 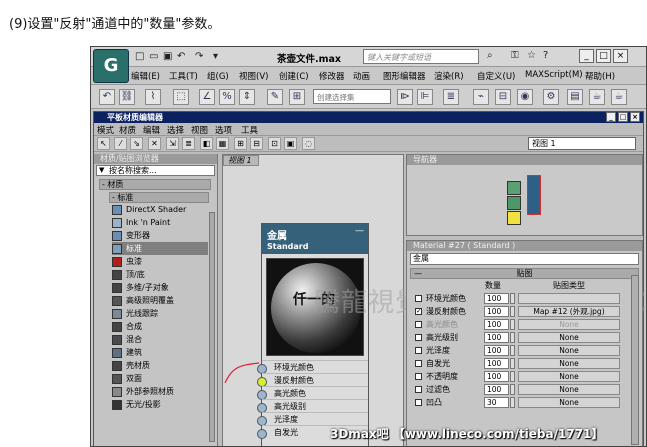 What do you see at coordinates (151, 130) in the screenshot?
I see `slate-menu-edit: 编辑` at bounding box center [151, 130].